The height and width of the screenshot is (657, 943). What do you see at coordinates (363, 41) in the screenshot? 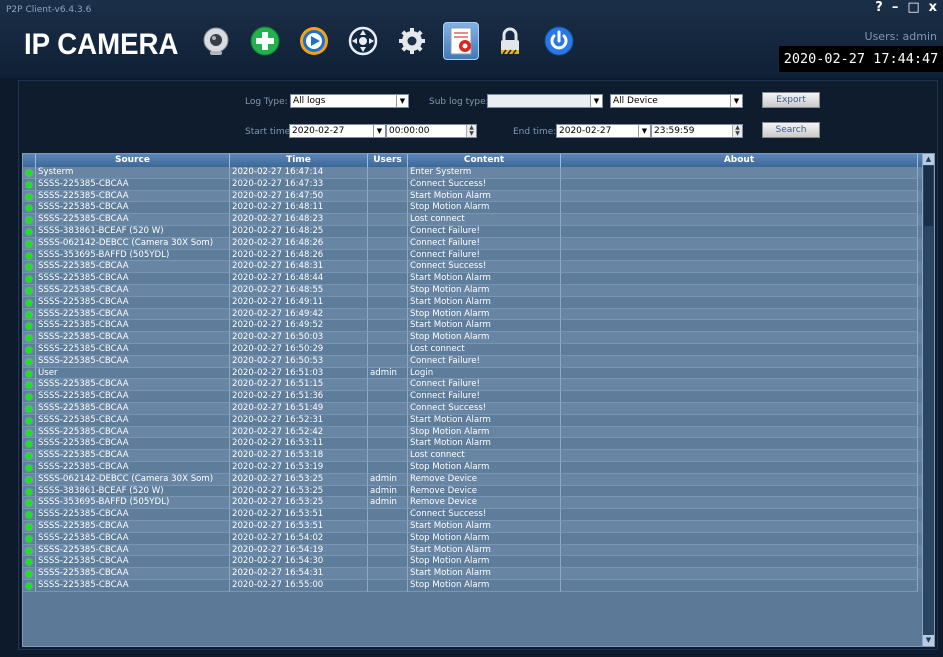
I see `ptz-button` at bounding box center [363, 41].